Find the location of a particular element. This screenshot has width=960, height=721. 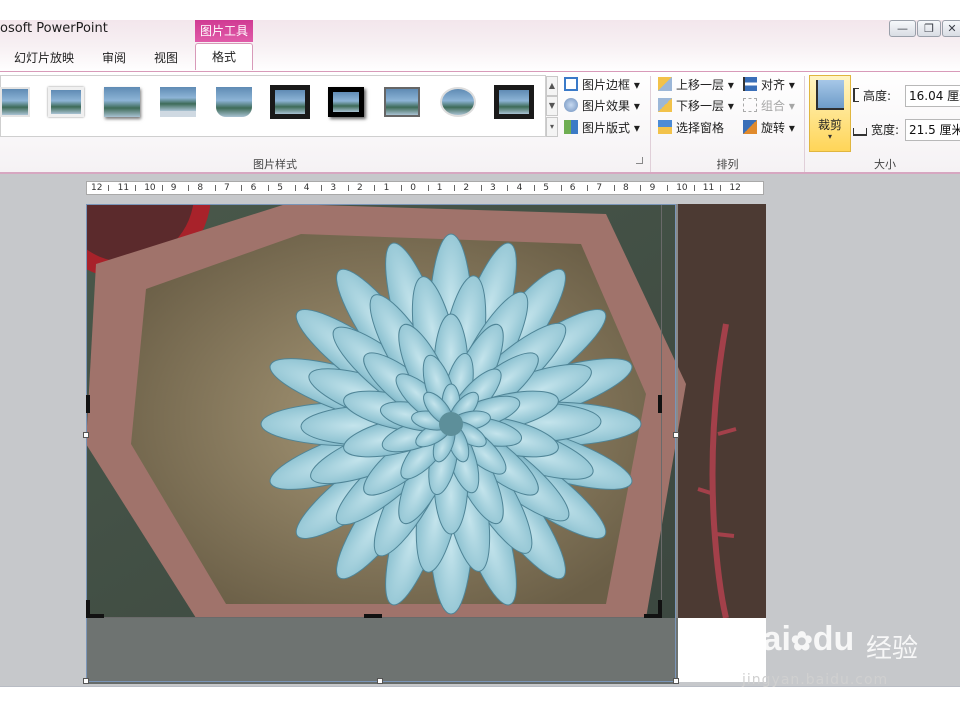

height-icon is located at coordinates (856, 95).